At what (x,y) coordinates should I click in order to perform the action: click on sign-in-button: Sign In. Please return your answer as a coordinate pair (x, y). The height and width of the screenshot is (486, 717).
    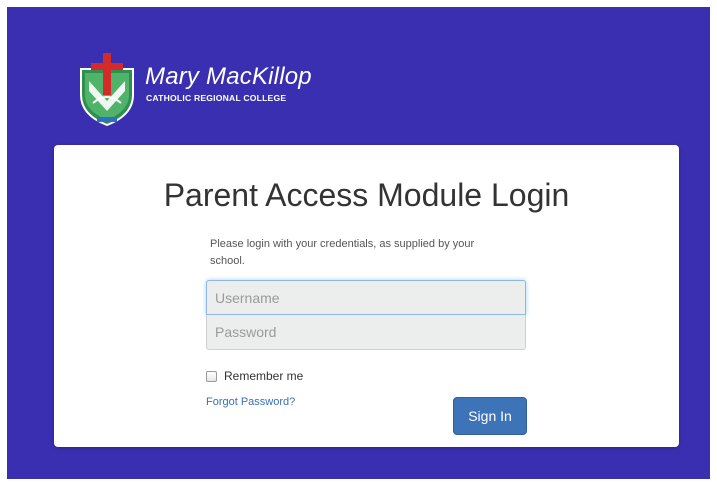
    Looking at the image, I should click on (490, 416).